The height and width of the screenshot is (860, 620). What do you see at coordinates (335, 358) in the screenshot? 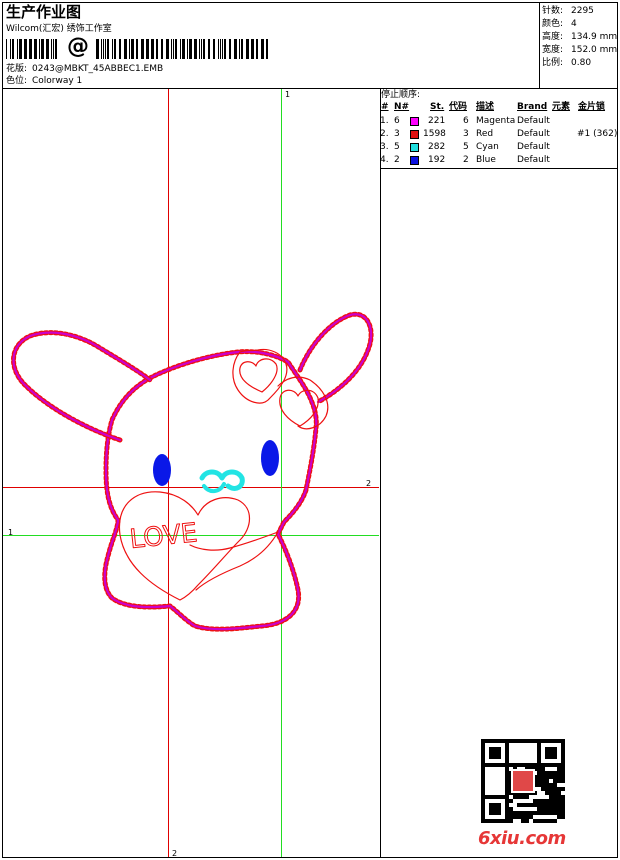
I see `earR-zigzag` at bounding box center [335, 358].